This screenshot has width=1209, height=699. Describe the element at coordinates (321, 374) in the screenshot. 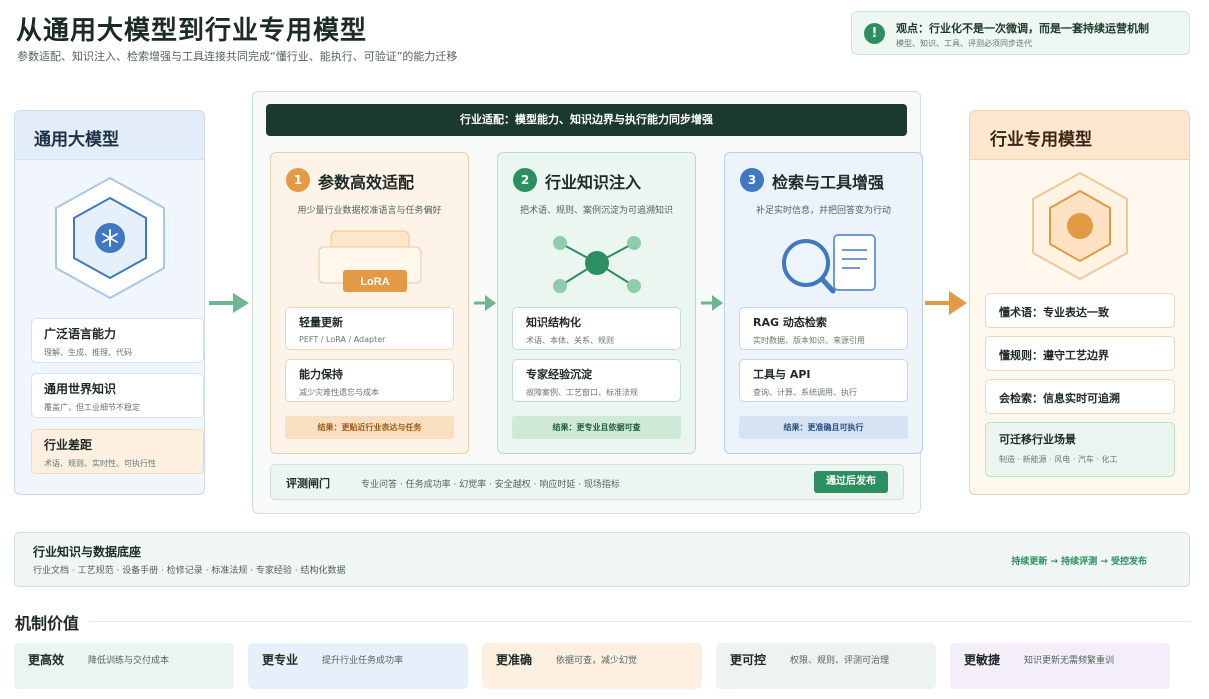

I see `stage-card-title: 能力保持` at that location.